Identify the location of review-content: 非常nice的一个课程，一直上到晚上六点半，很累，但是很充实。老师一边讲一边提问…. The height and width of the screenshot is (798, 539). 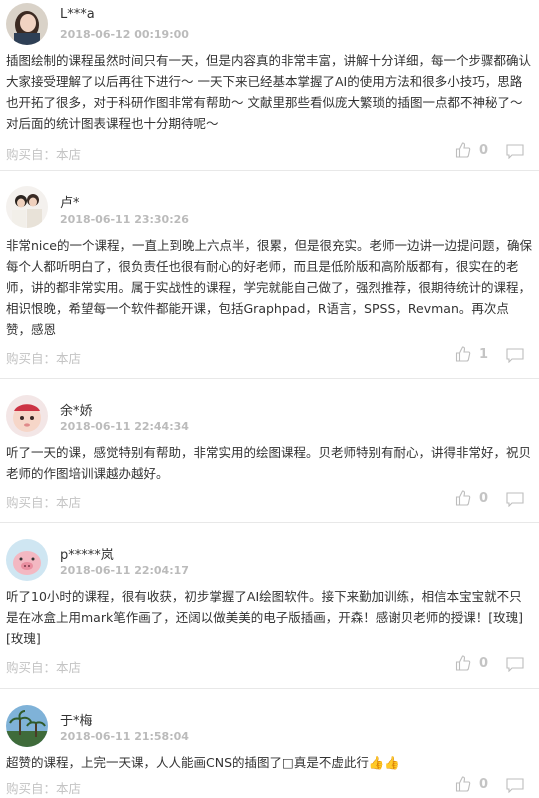
(269, 287).